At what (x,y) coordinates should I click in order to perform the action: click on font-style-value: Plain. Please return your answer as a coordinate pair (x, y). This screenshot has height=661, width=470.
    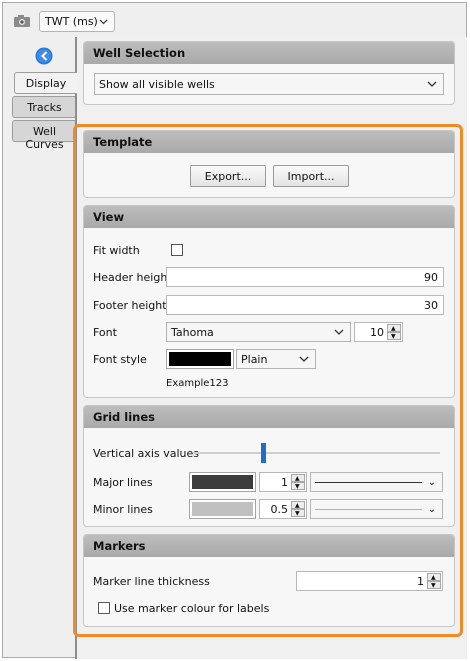
    Looking at the image, I should click on (254, 359).